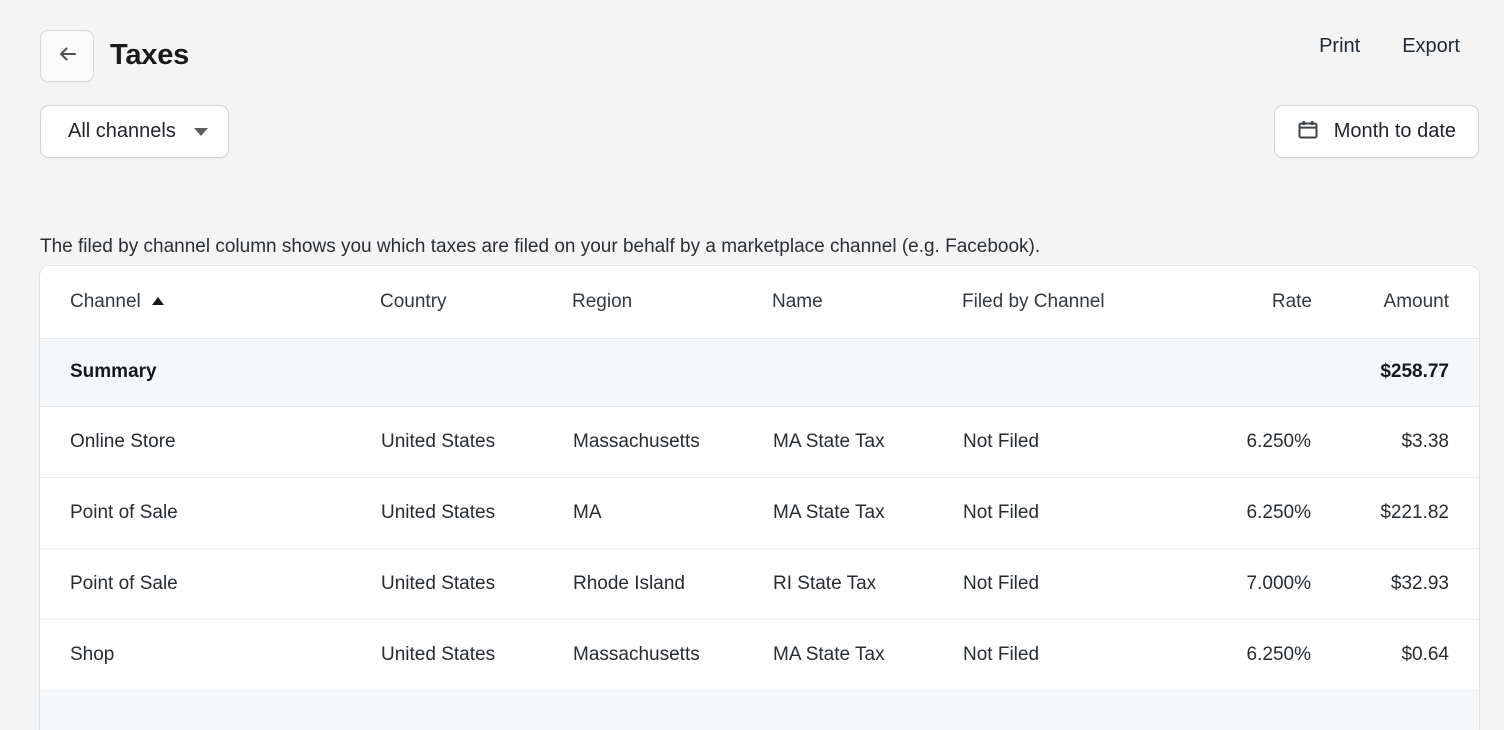  I want to click on column-header-name: Name, so click(867, 302).